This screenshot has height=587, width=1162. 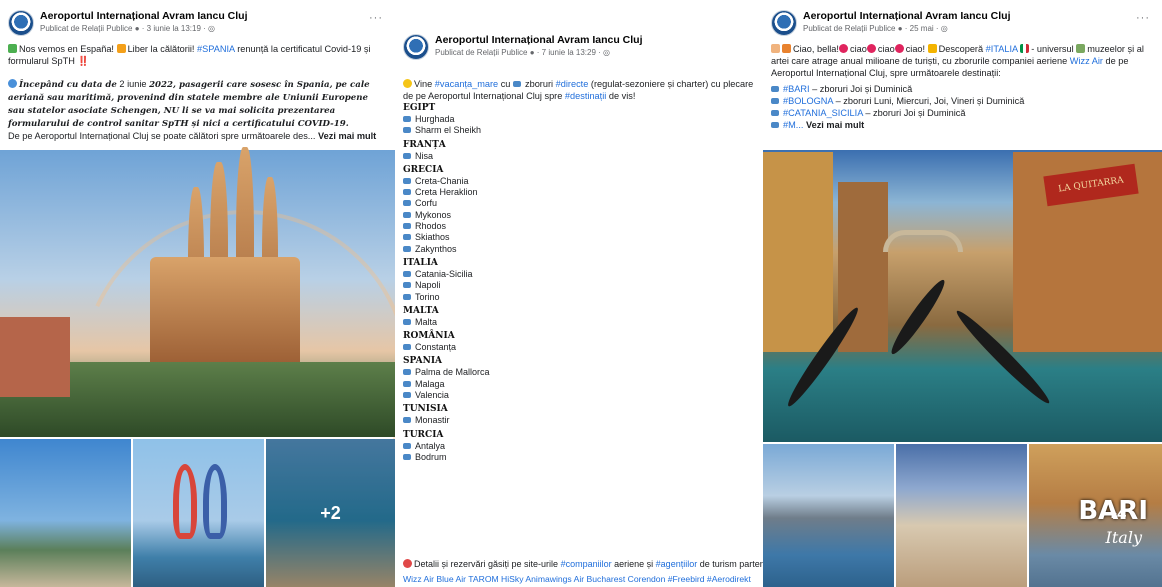 What do you see at coordinates (65, 513) in the screenshot?
I see `palm-tree-photo` at bounding box center [65, 513].